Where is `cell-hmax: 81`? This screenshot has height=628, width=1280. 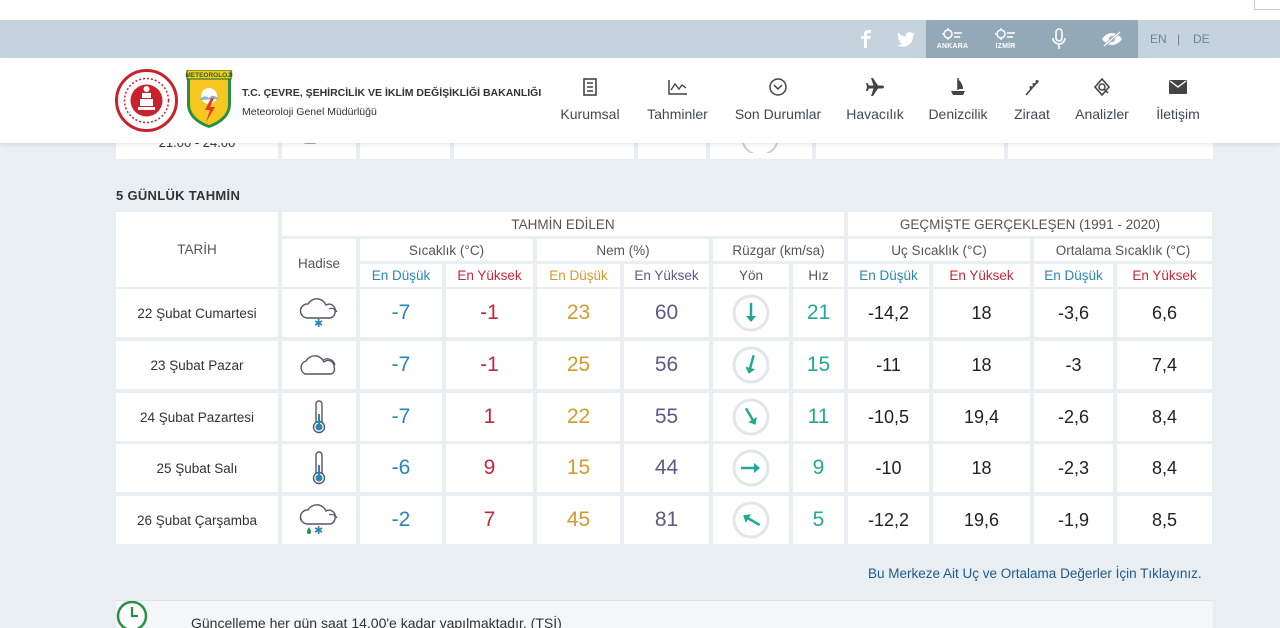
cell-hmax: 81 is located at coordinates (666, 520).